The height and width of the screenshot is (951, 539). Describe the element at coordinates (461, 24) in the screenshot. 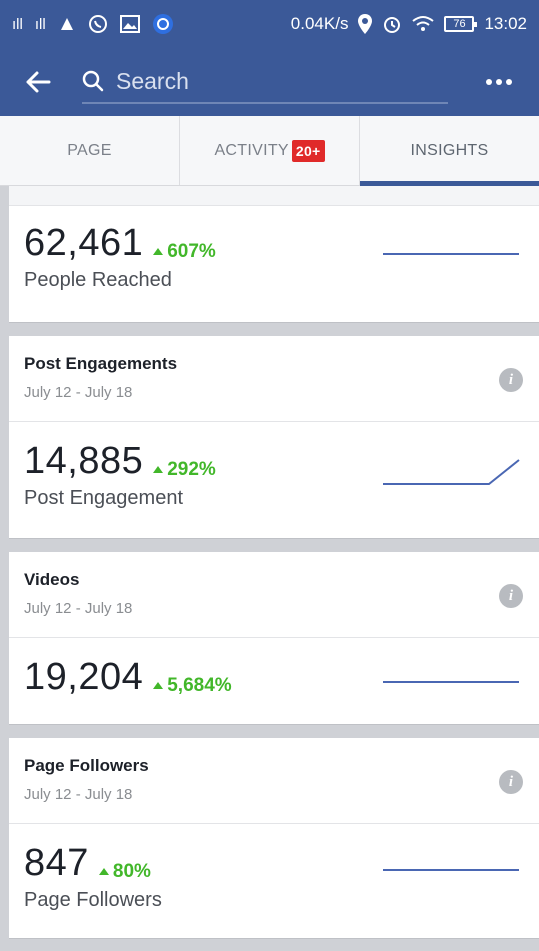

I see `battery-icon: 76` at that location.